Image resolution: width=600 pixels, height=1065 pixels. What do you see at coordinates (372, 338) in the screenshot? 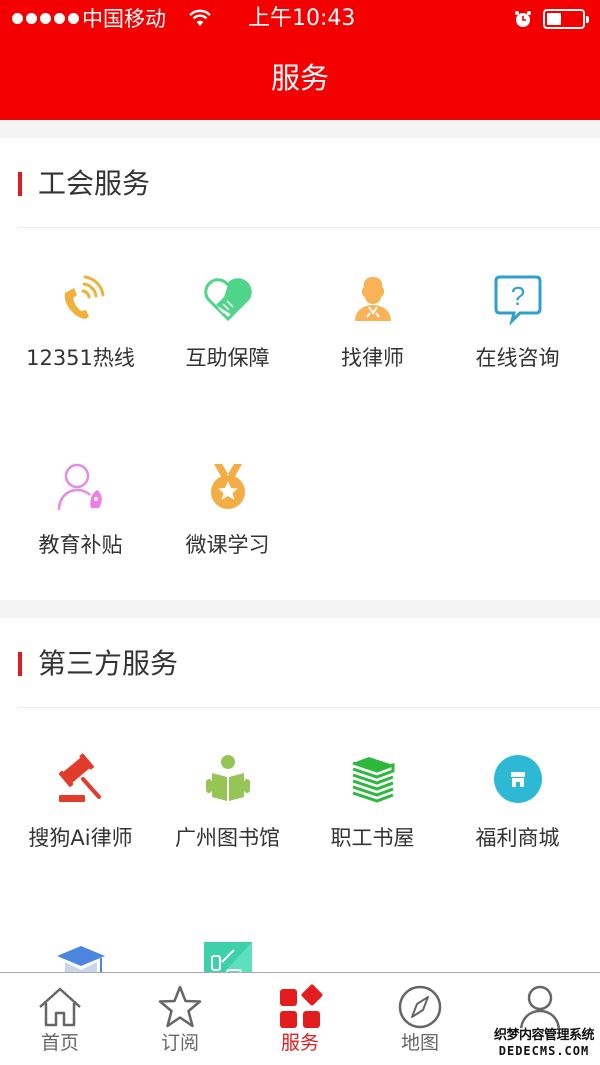
I see `service-item-find-lawyer: 找律师` at bounding box center [372, 338].